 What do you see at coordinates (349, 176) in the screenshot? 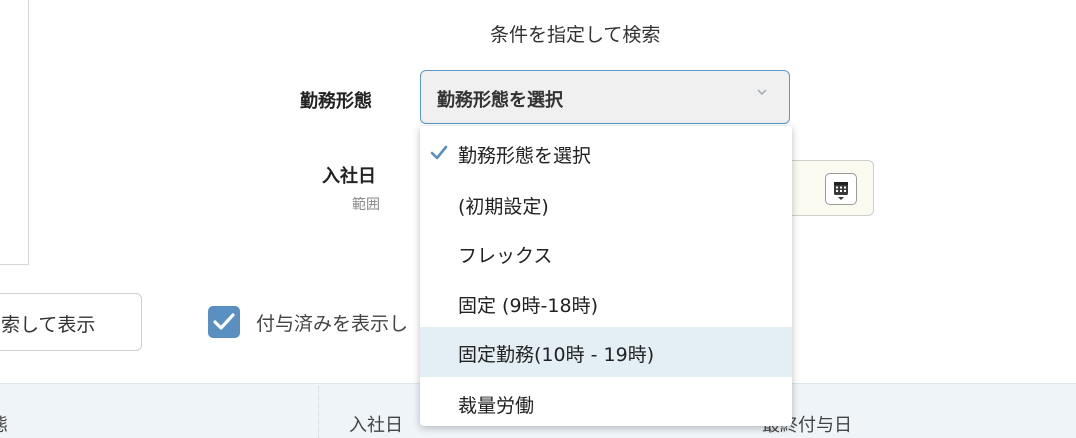
I see `hire-date-label: 入社日` at bounding box center [349, 176].